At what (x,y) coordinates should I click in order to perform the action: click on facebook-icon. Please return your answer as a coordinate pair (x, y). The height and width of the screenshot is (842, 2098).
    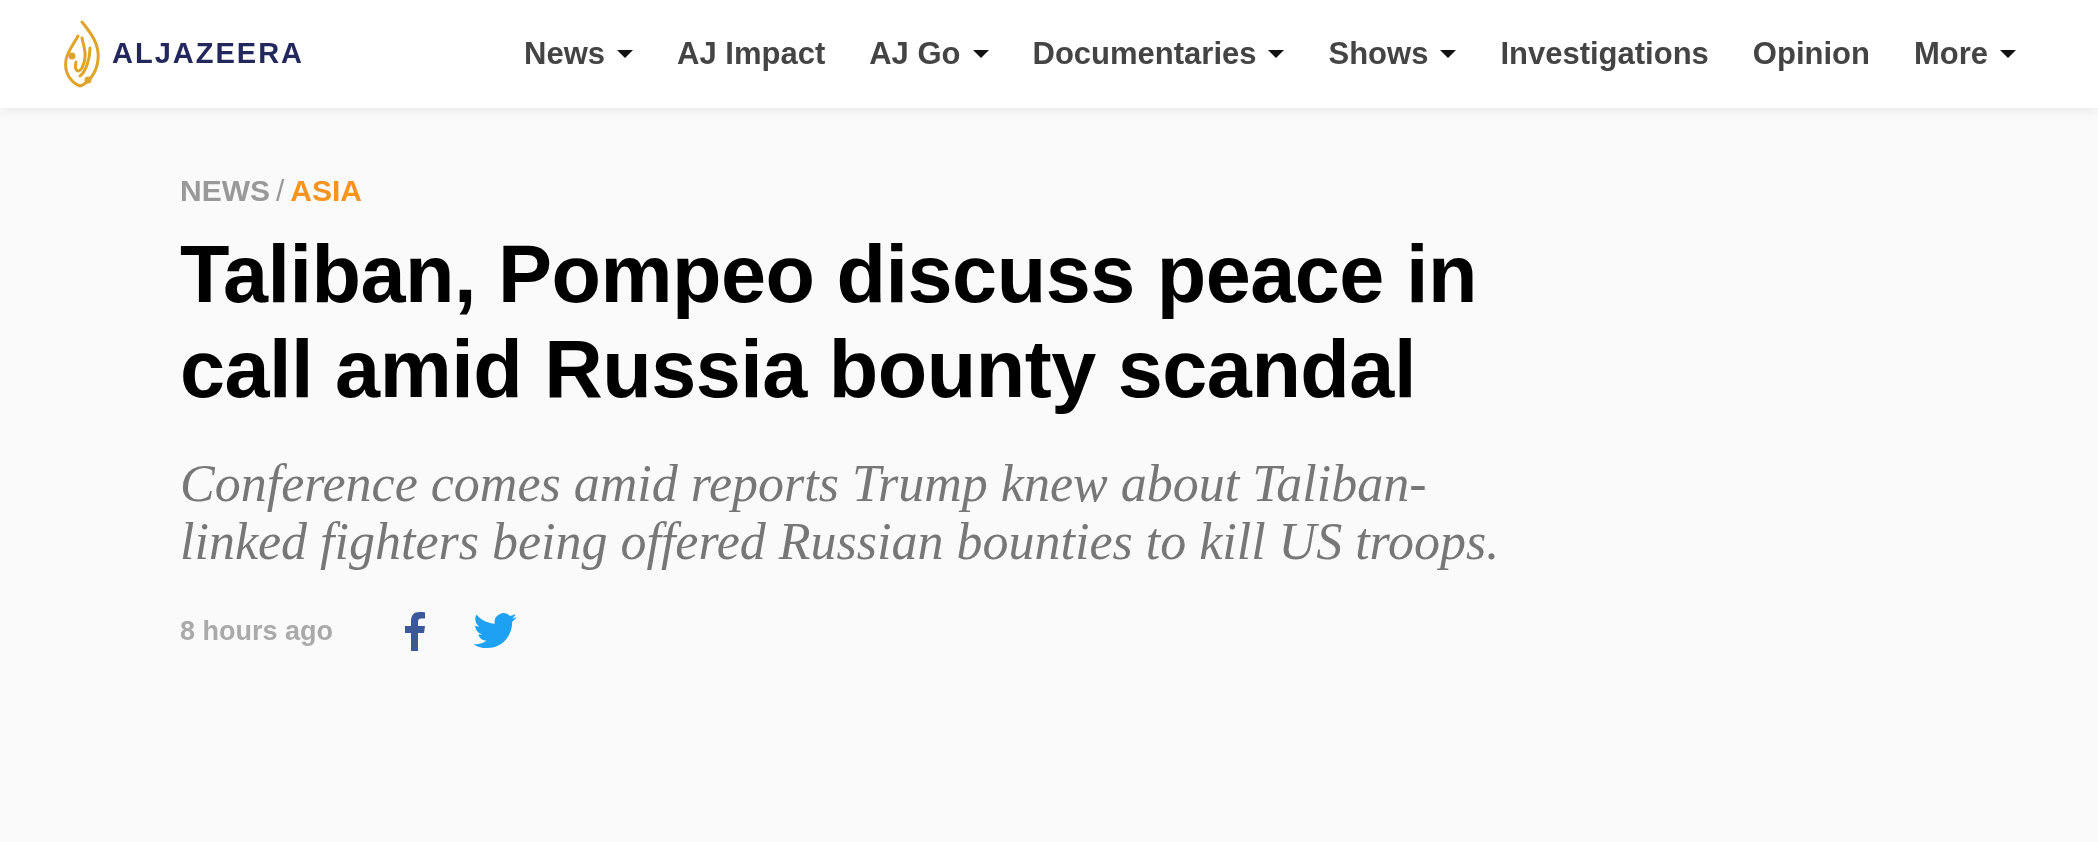
    Looking at the image, I should click on (415, 631).